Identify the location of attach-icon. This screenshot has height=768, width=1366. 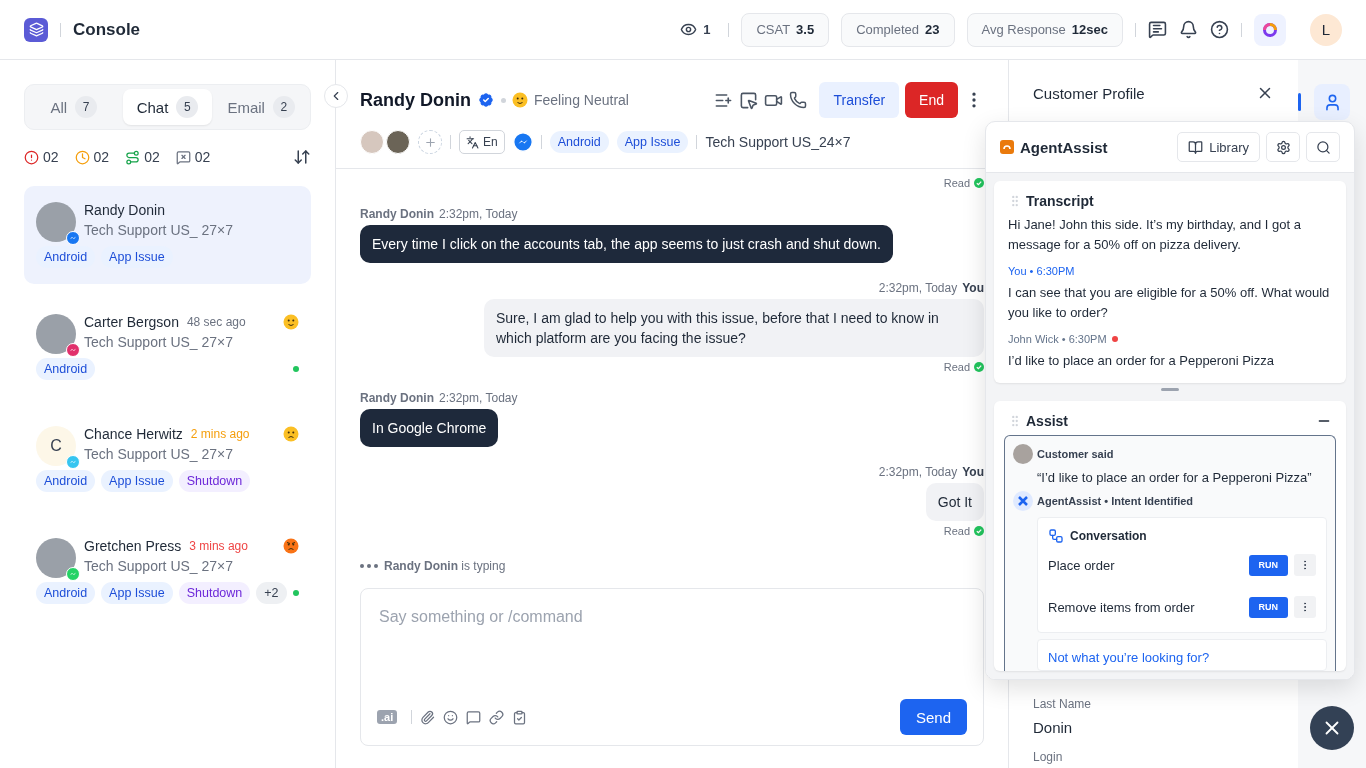
(428, 717).